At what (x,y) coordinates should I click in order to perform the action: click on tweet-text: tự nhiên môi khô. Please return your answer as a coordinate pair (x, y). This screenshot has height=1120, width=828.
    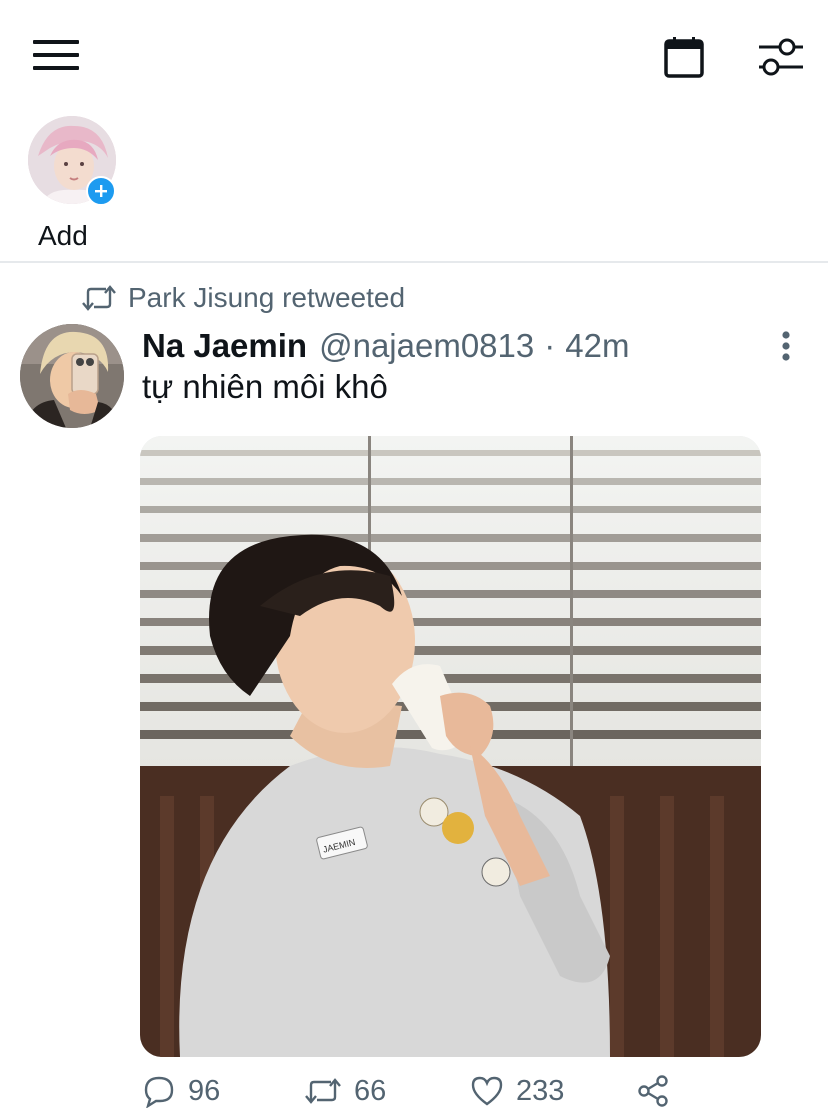
    Looking at the image, I should click on (265, 386).